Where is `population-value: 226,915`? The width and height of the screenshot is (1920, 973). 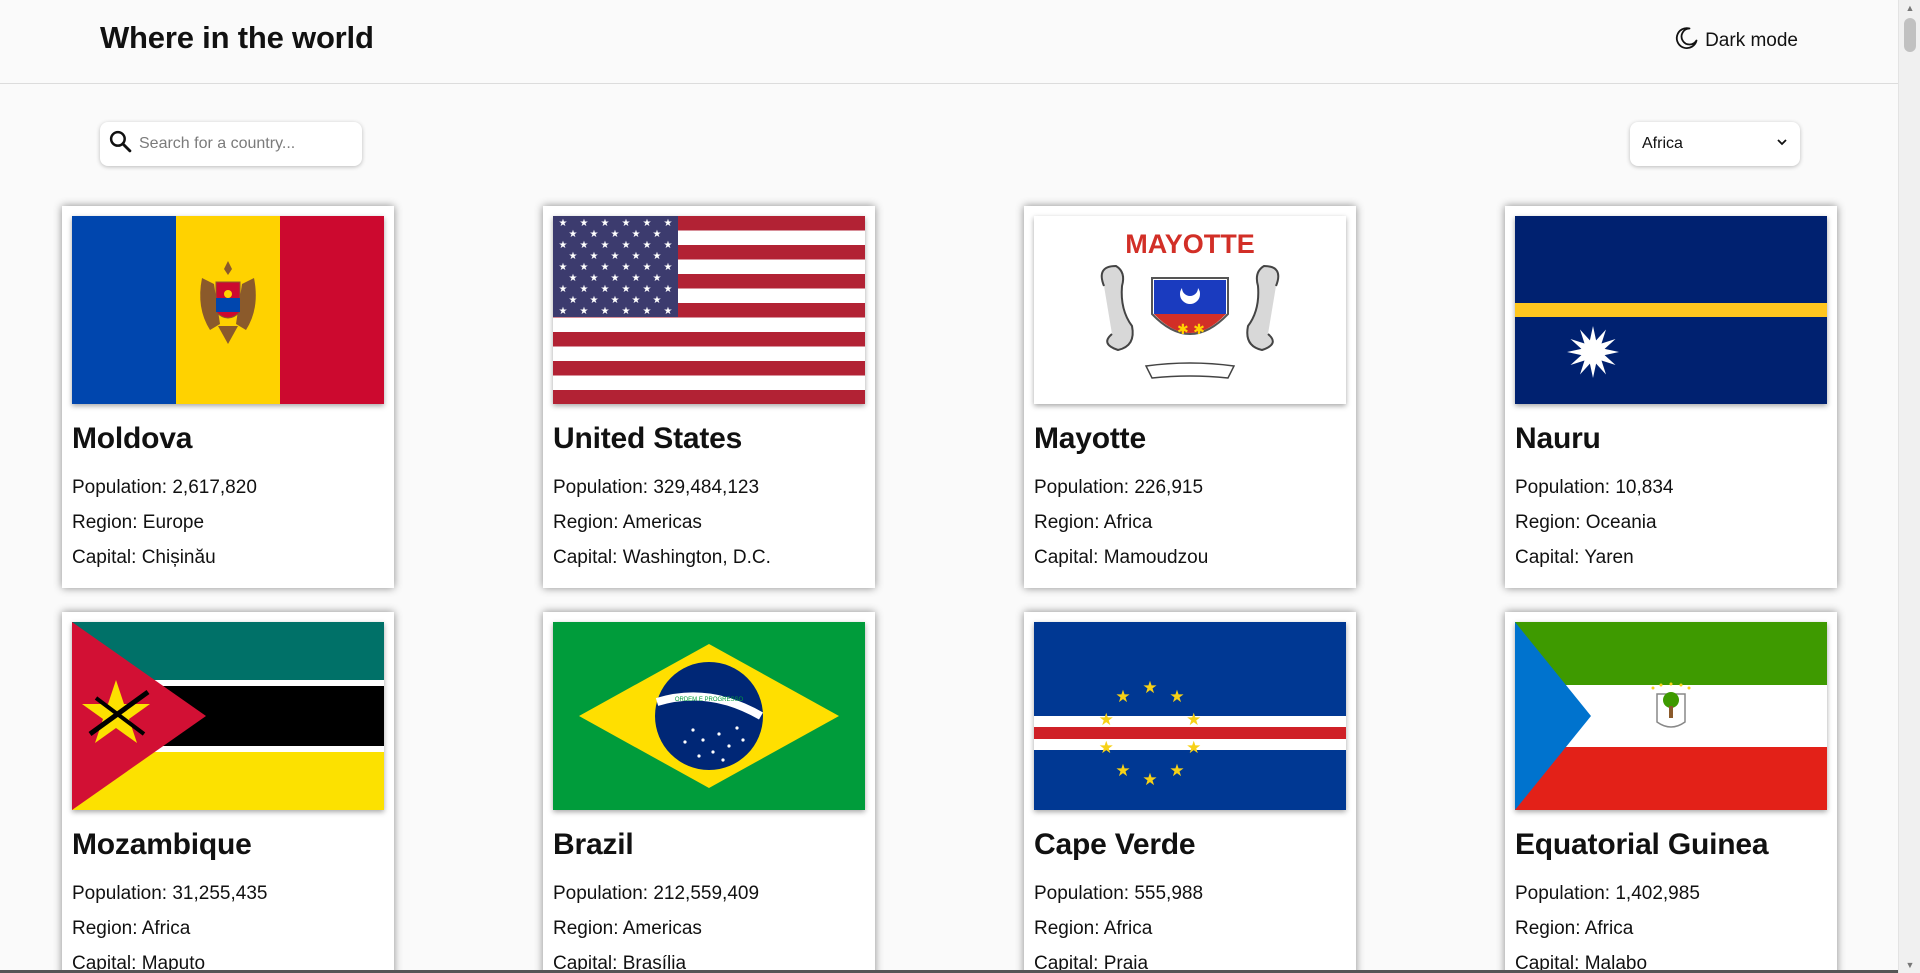
population-value: 226,915 is located at coordinates (1169, 487).